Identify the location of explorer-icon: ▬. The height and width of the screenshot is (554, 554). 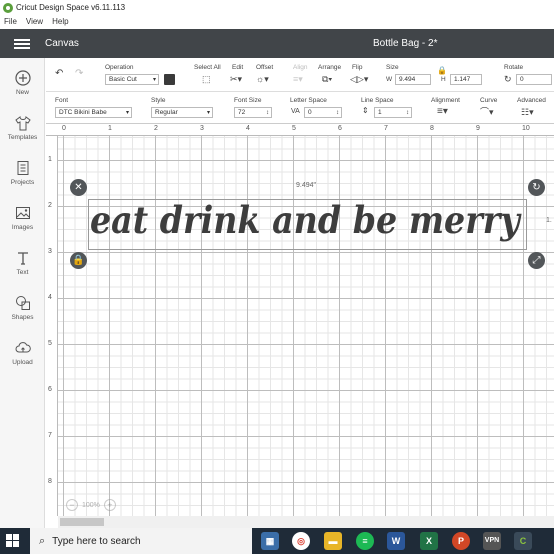
(333, 541).